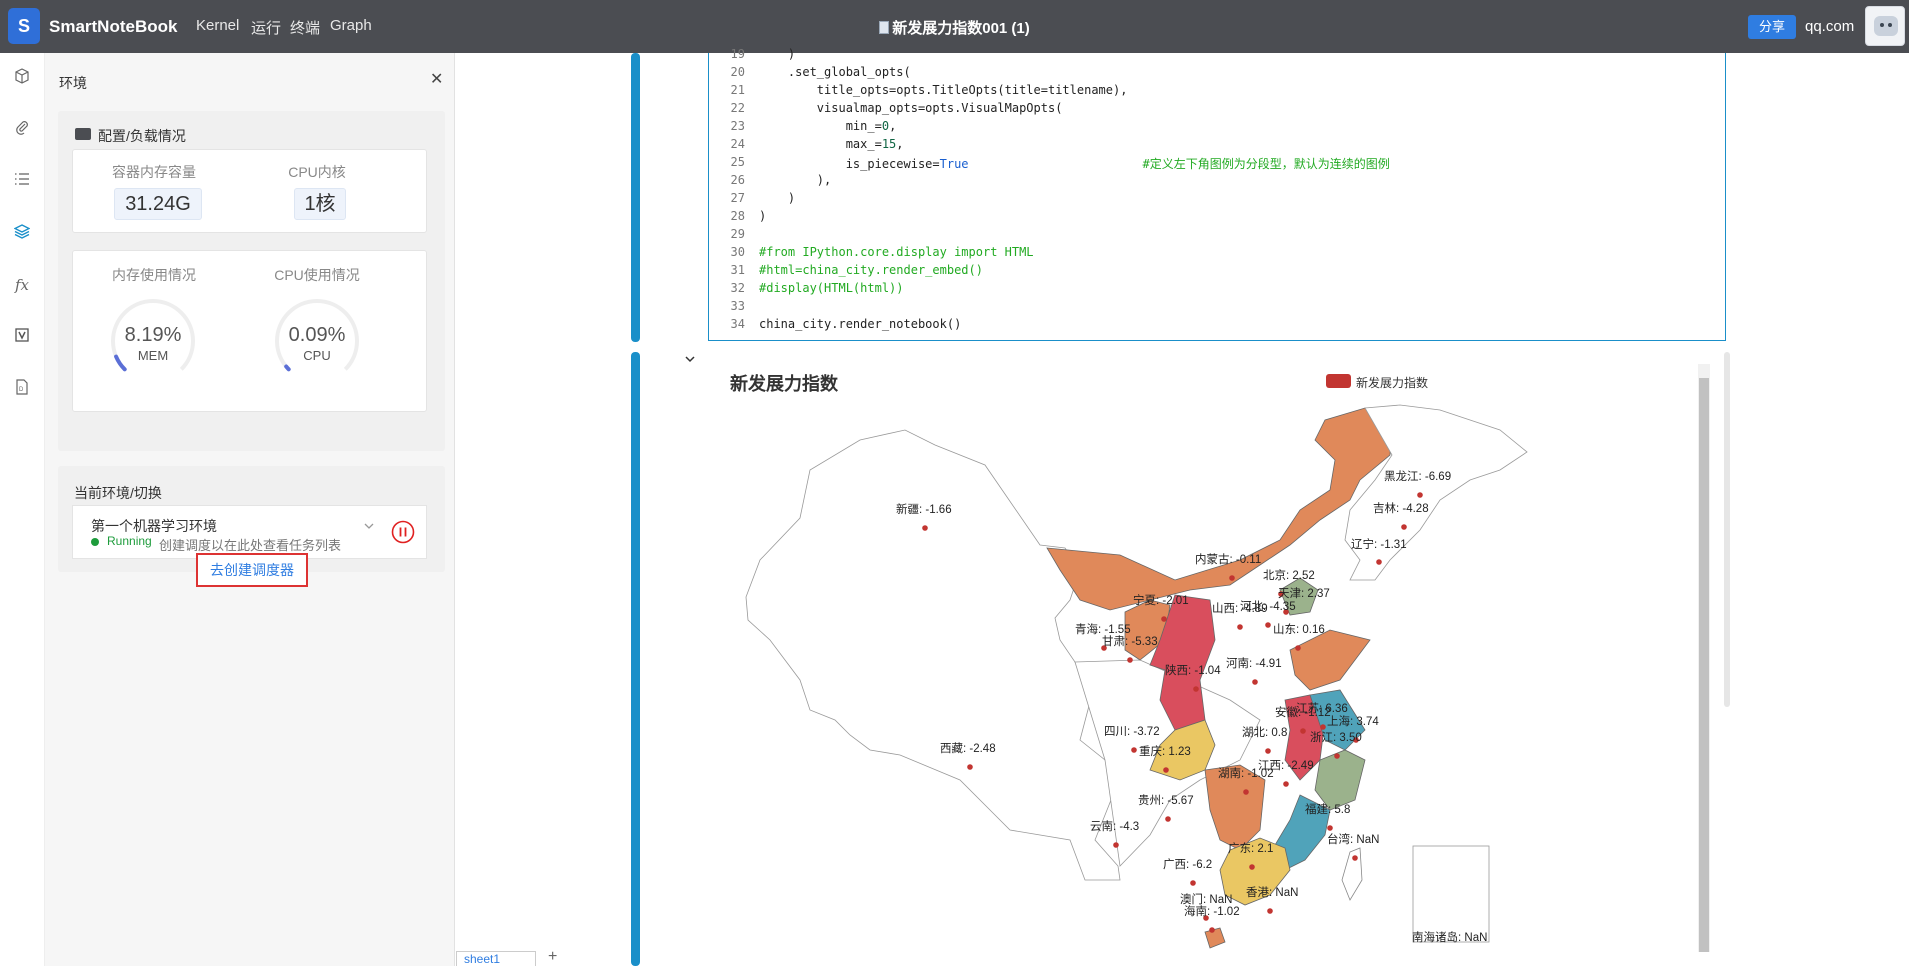  Describe the element at coordinates (1353, 721) in the screenshot. I see `region-label: 上海: 3.74` at that location.